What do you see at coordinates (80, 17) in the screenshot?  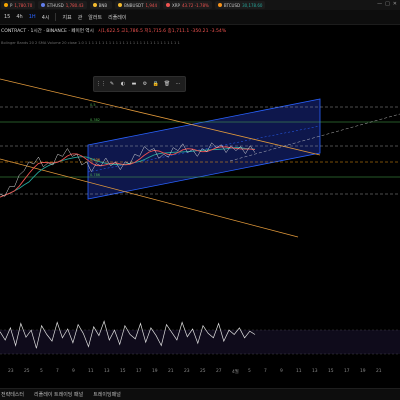 I see `toolbar-button: 관` at bounding box center [80, 17].